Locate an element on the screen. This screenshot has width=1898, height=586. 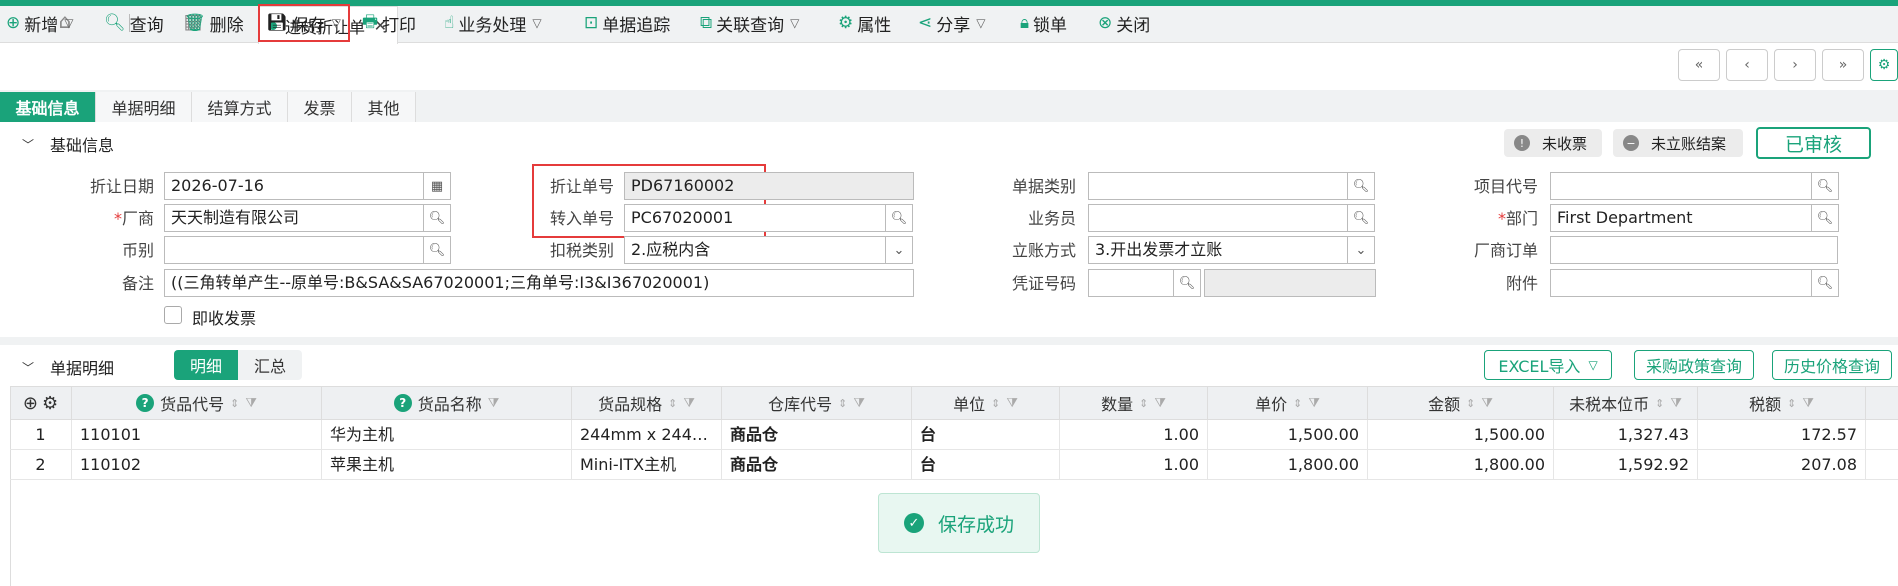
chevron-down-icon: ﹀ is located at coordinates (28, 367).